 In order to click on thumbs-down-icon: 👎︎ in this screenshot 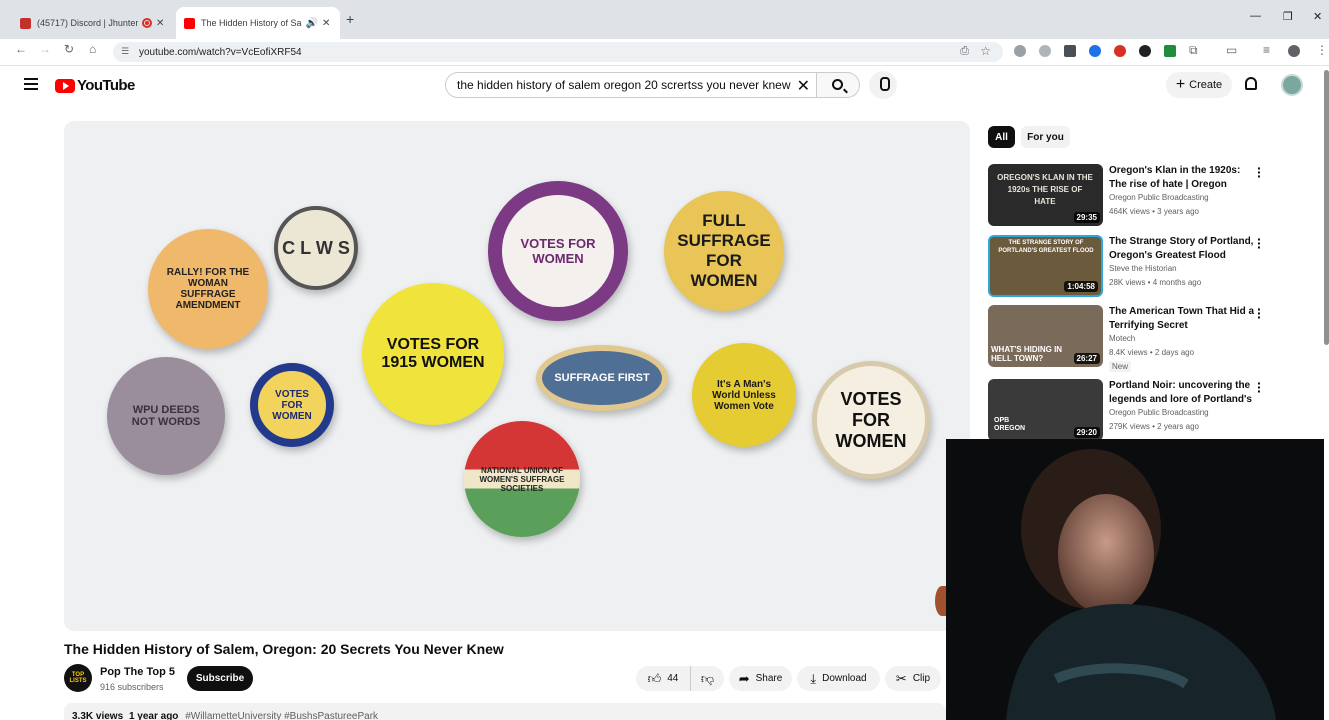, I will do `click(707, 678)`.